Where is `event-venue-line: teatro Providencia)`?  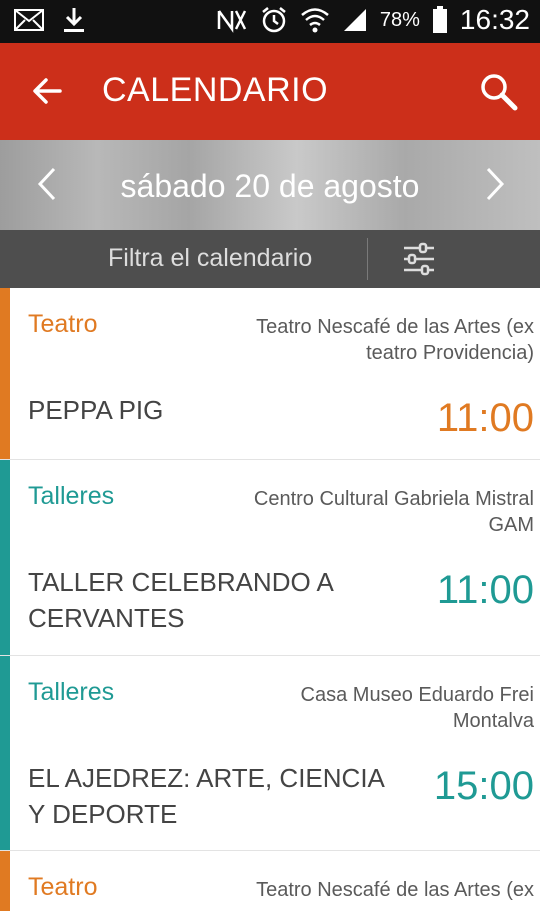
event-venue-line: teatro Providencia) is located at coordinates (450, 353).